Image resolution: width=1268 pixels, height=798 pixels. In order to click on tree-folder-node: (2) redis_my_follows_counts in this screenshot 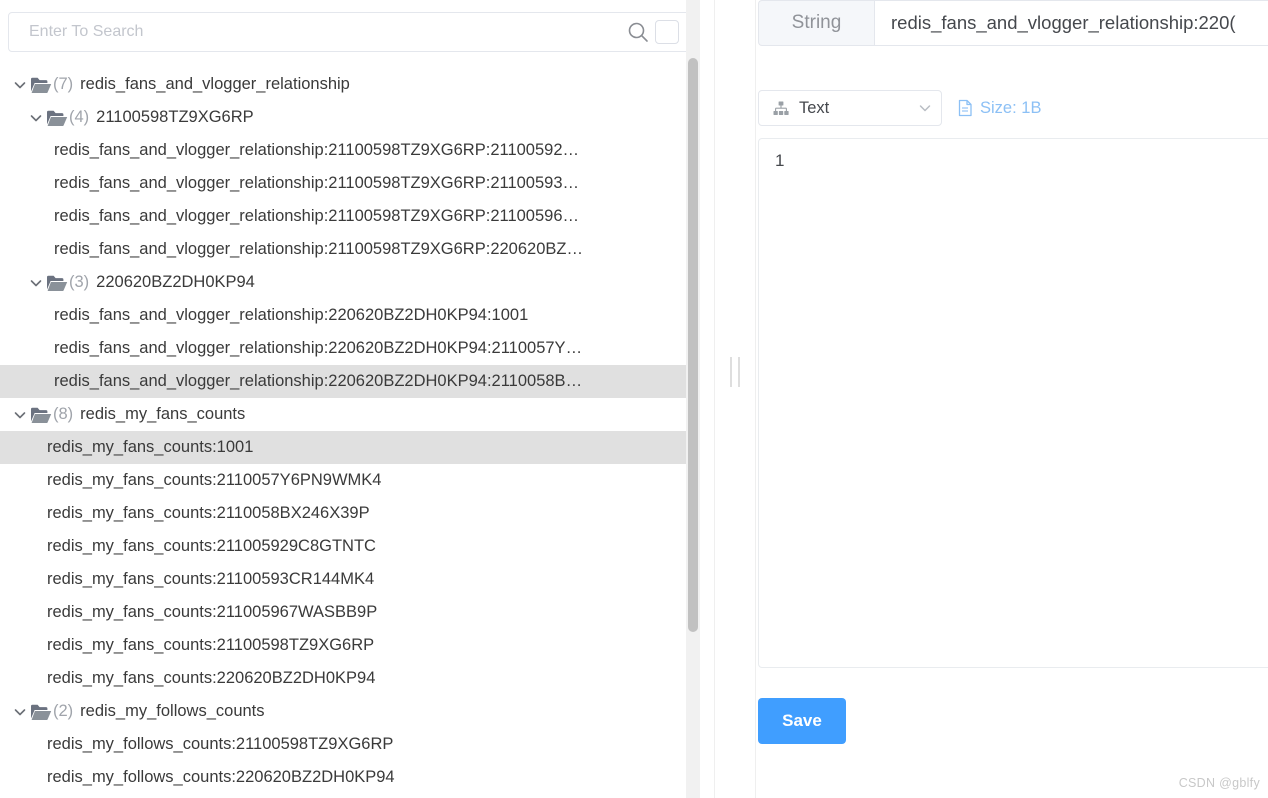, I will do `click(350, 711)`.